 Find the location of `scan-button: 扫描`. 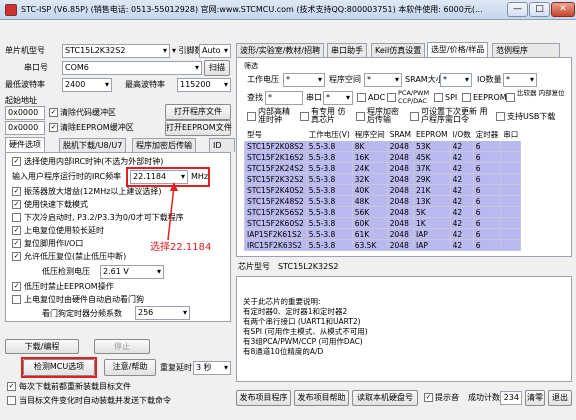

scan-button: 扫描 is located at coordinates (217, 68).